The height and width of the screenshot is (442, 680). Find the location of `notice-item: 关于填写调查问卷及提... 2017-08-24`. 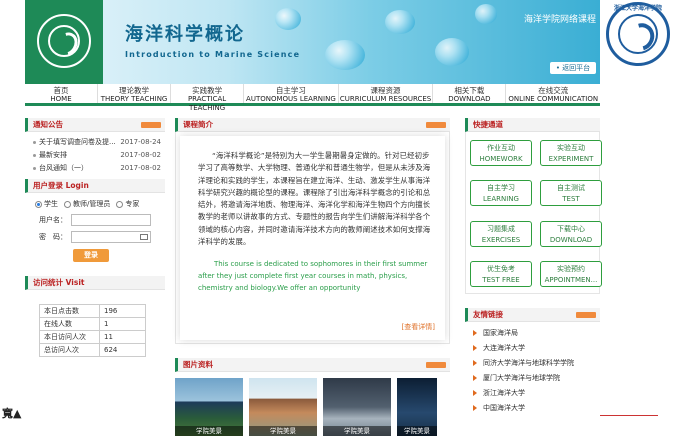

notice-item: 关于填写调查问卷及提... 2017-08-24 is located at coordinates (95, 142).